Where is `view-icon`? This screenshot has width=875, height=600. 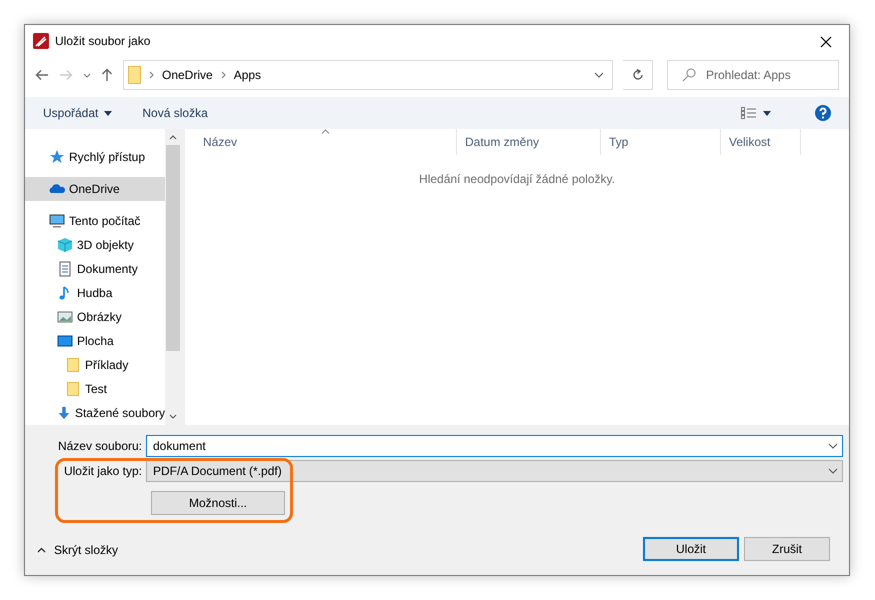
view-icon is located at coordinates (756, 113).